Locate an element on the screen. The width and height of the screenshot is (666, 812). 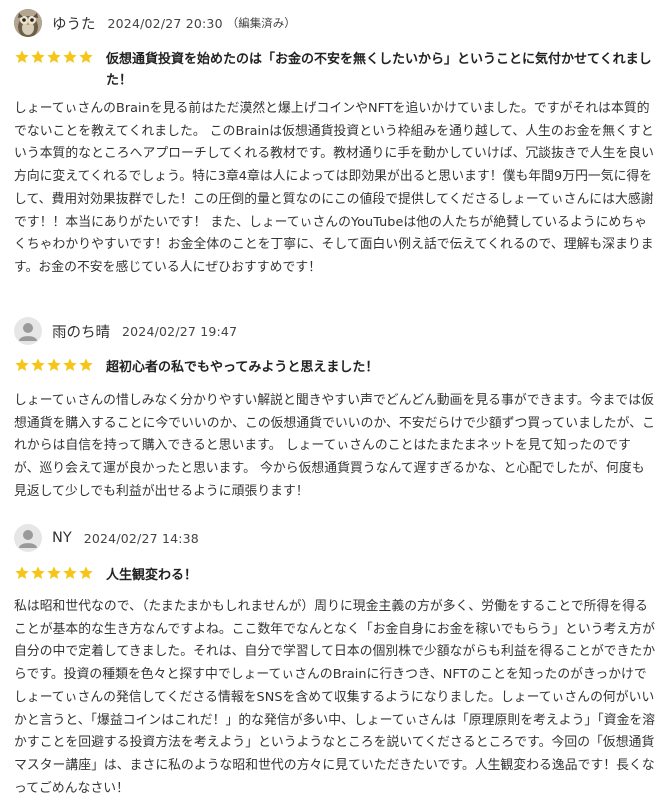
review-datetime: 2024/02/27 14:38 is located at coordinates (141, 538).